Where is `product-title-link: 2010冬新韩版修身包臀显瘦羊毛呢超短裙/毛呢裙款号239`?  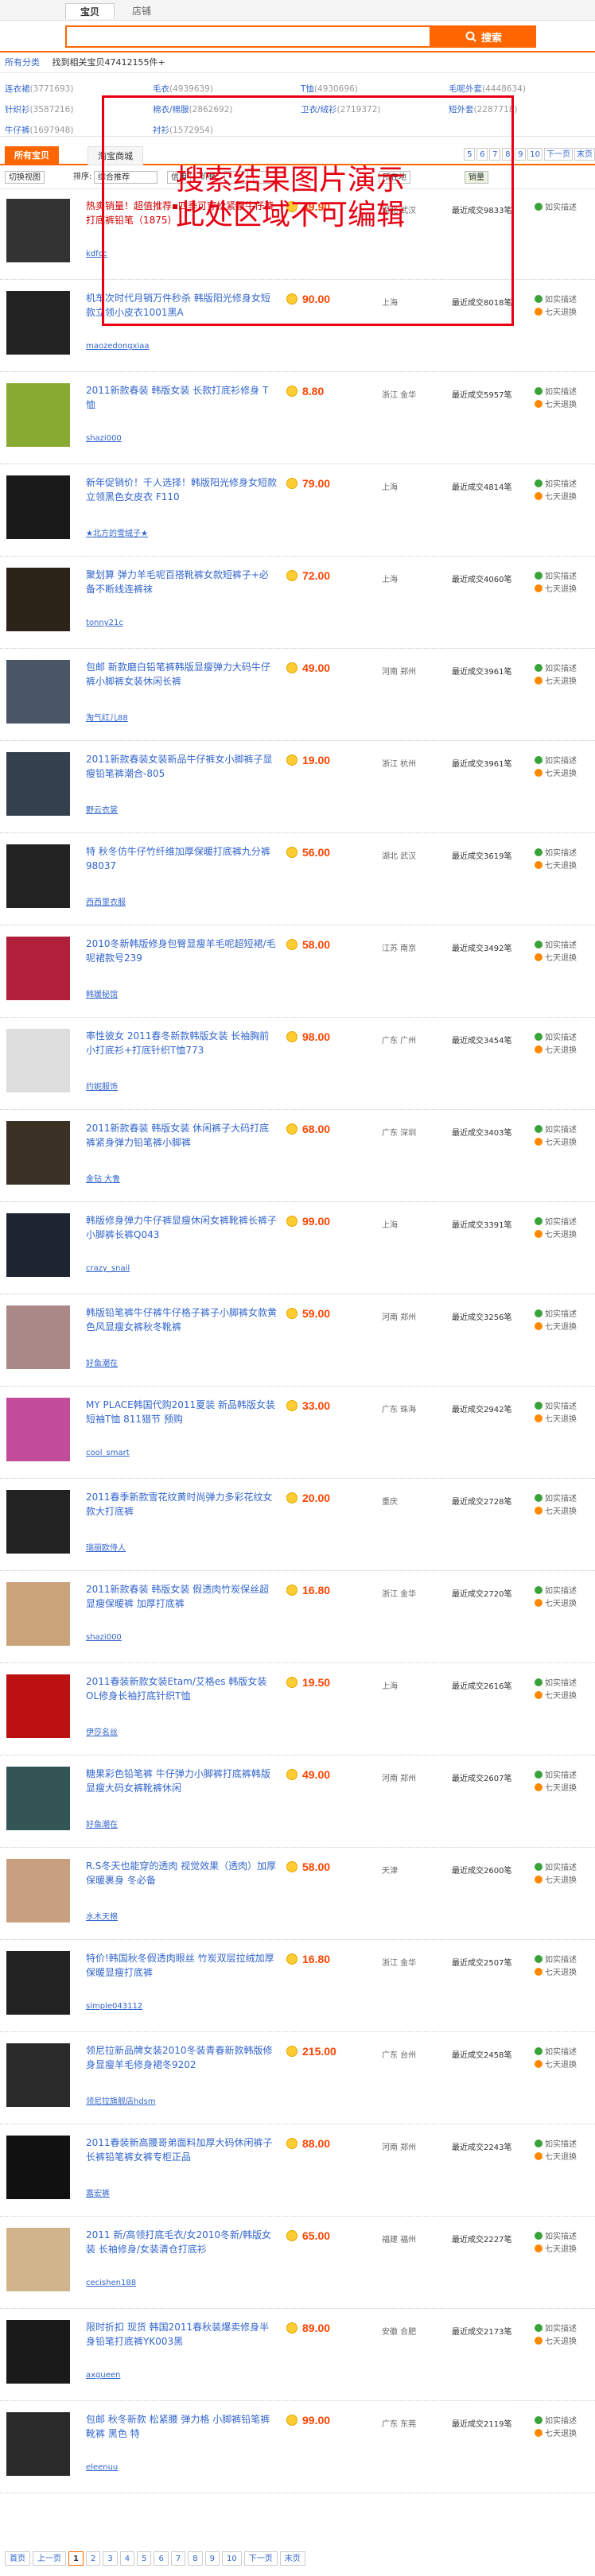 product-title-link: 2010冬新韩版修身包臀显瘦羊毛呢超短裙/毛呢裙款号239 is located at coordinates (181, 951).